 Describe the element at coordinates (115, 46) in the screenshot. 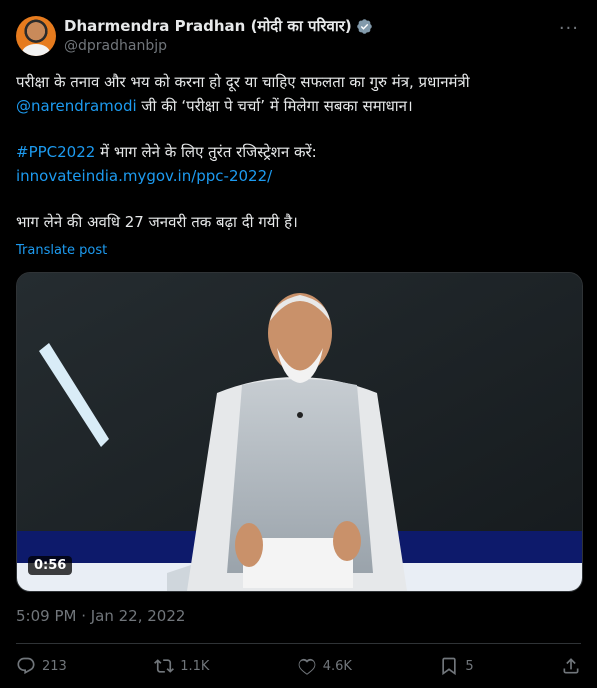

I see `author-handle: @dpradhanbjp` at that location.